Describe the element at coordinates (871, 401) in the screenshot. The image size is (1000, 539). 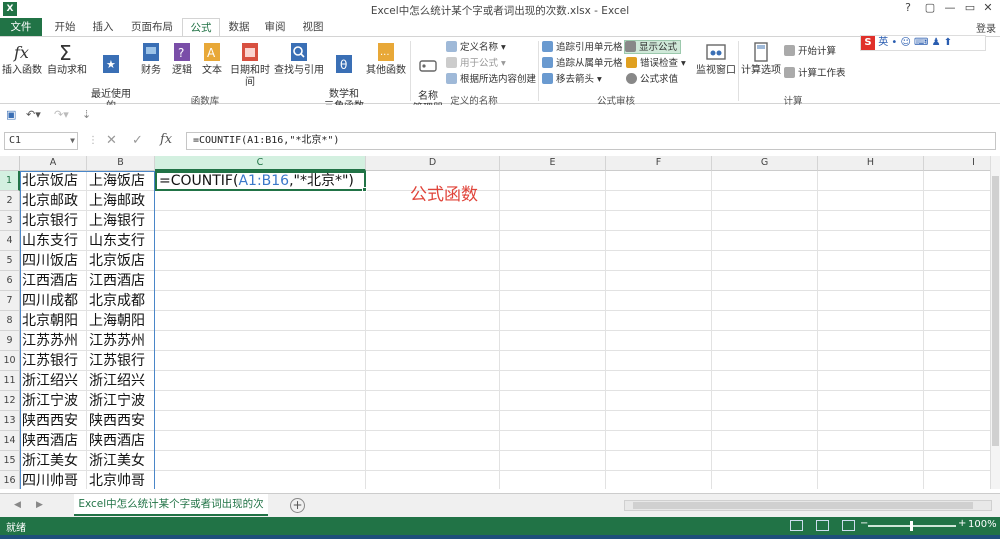
I see `cell-h12` at that location.